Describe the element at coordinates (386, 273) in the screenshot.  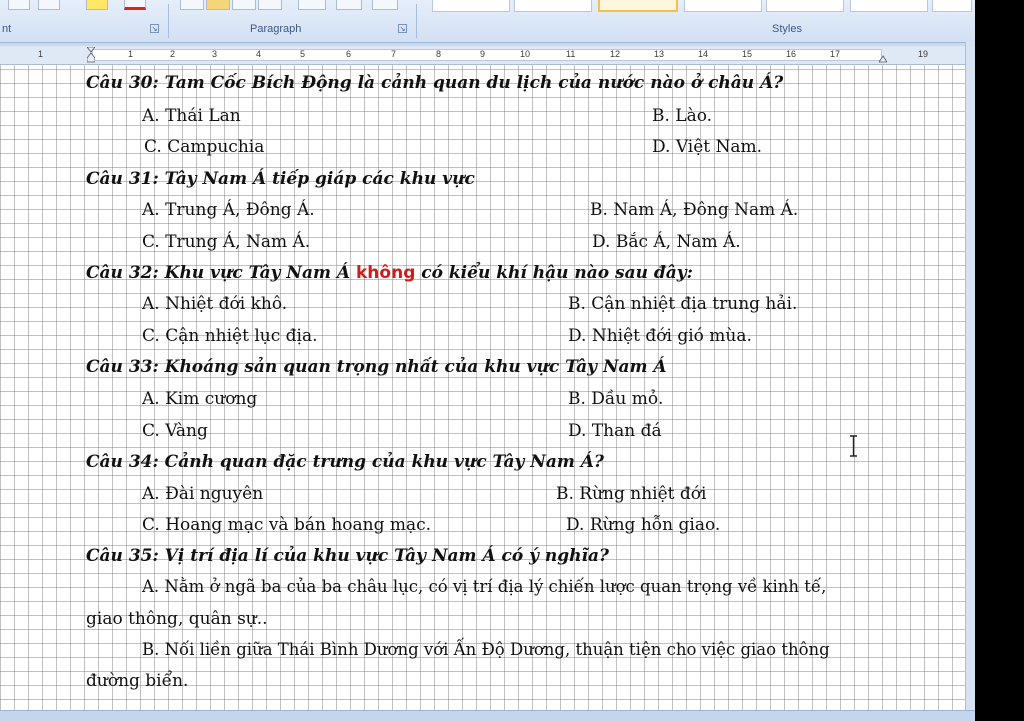
I see `q32-negation-word: không` at that location.